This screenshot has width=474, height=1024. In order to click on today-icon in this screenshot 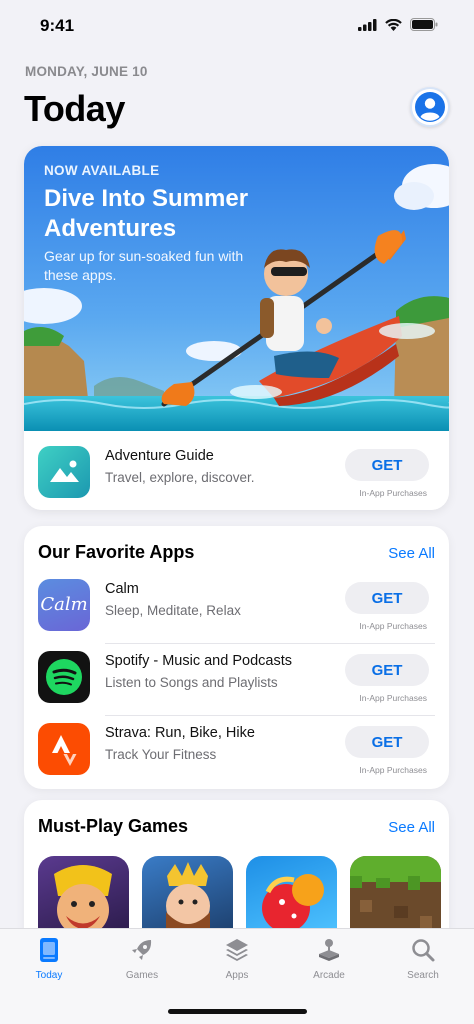, I will do `click(49, 950)`.